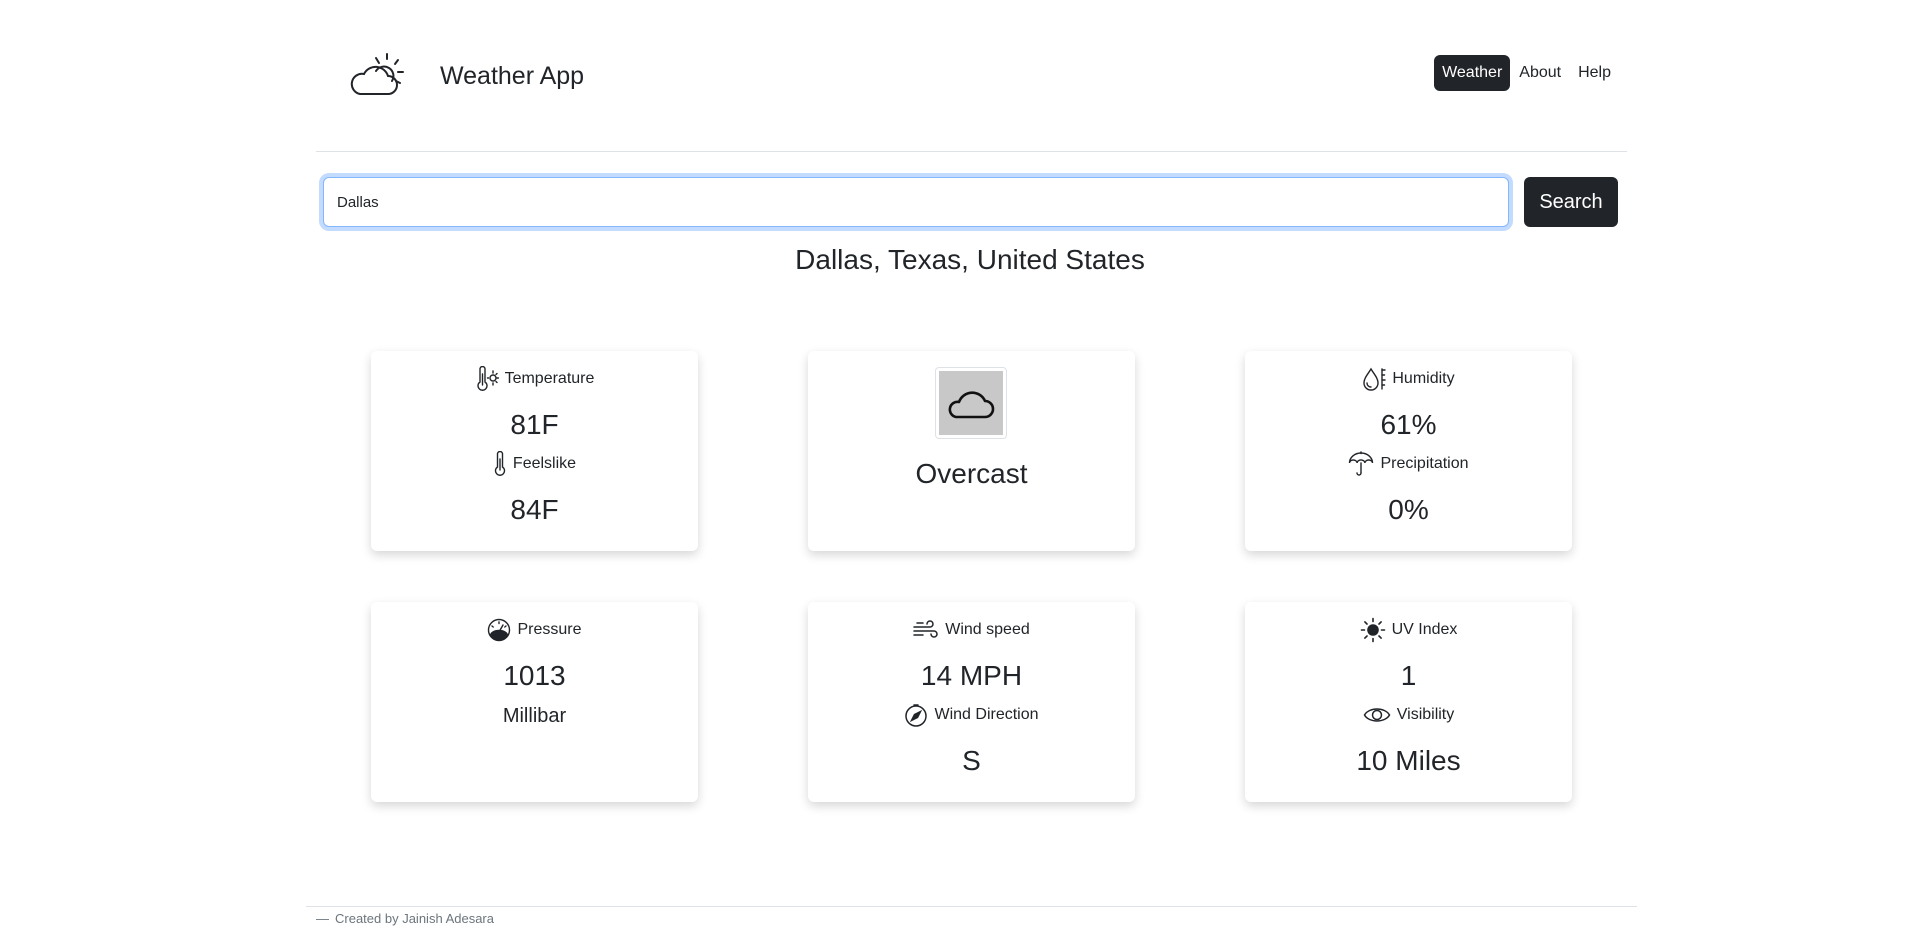  Describe the element at coordinates (534, 702) in the screenshot. I see `pressure-card: Pressure 1013 Millibar` at that location.